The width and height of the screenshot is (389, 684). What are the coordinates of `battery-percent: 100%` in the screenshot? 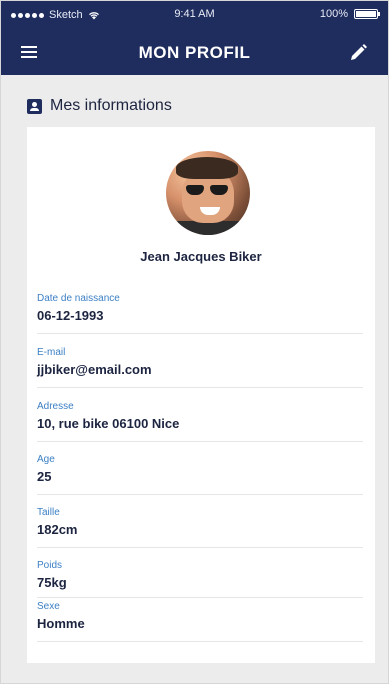 It's located at (333, 14).